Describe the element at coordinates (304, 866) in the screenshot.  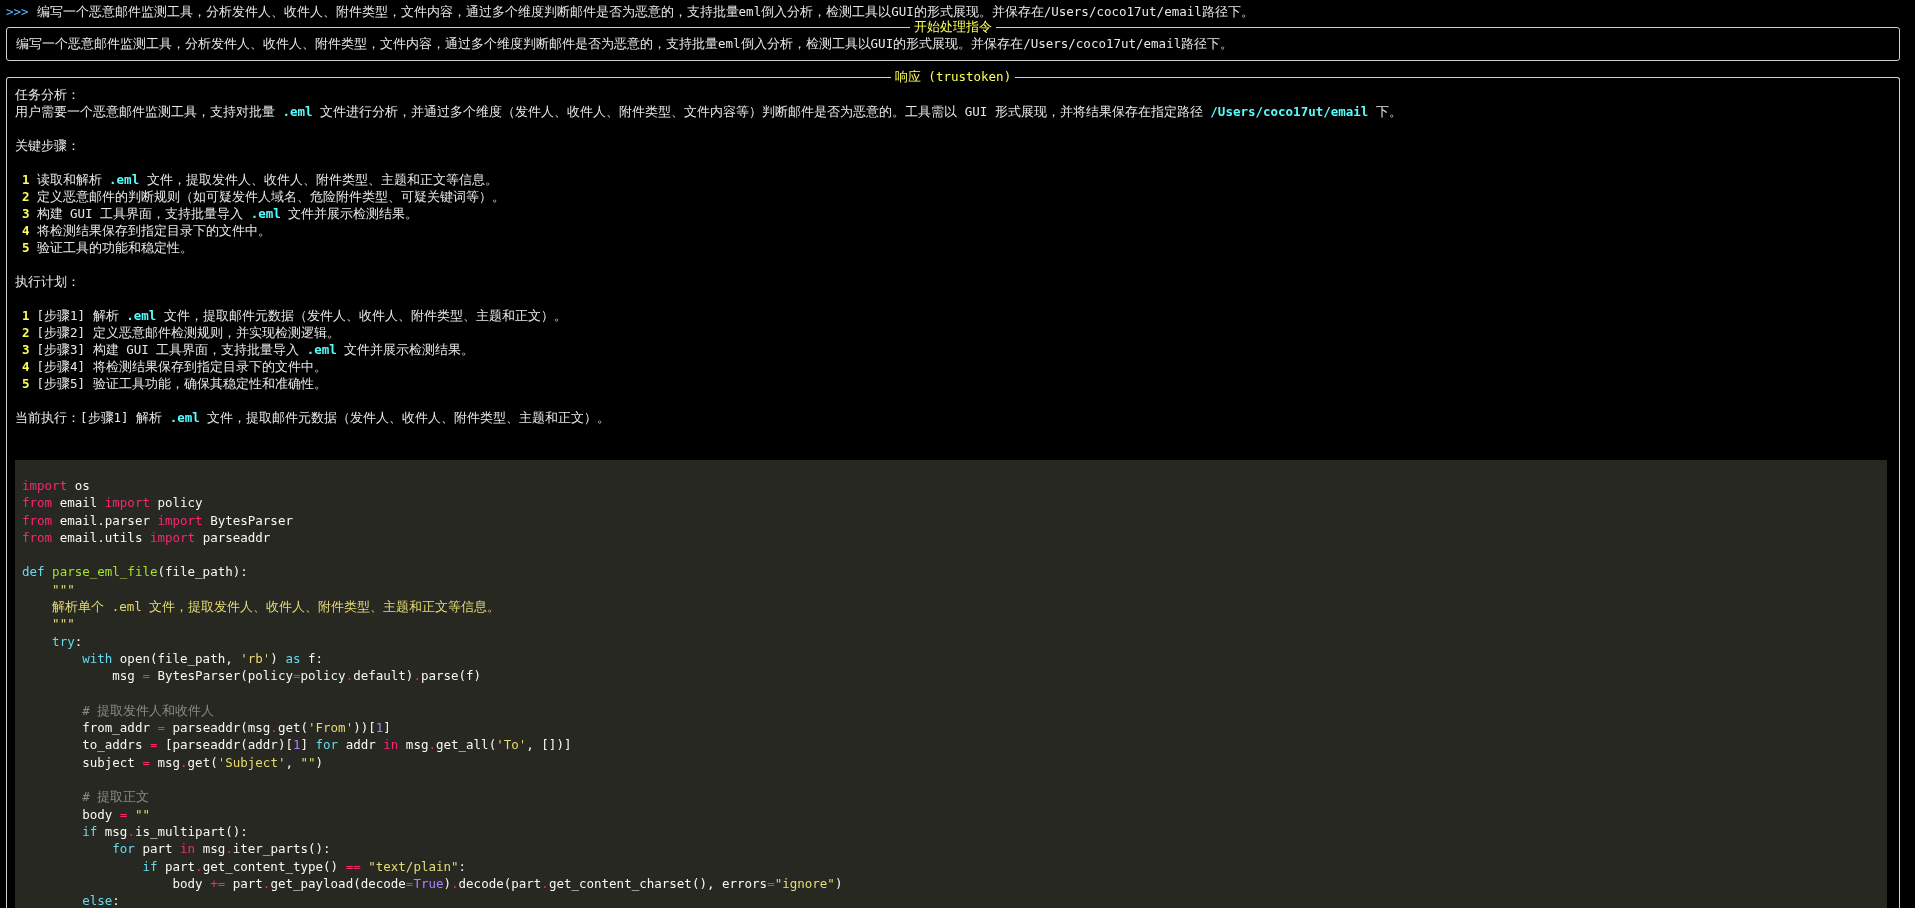
I see `code-line: if part.get_content_type() == "text/plain":` at that location.